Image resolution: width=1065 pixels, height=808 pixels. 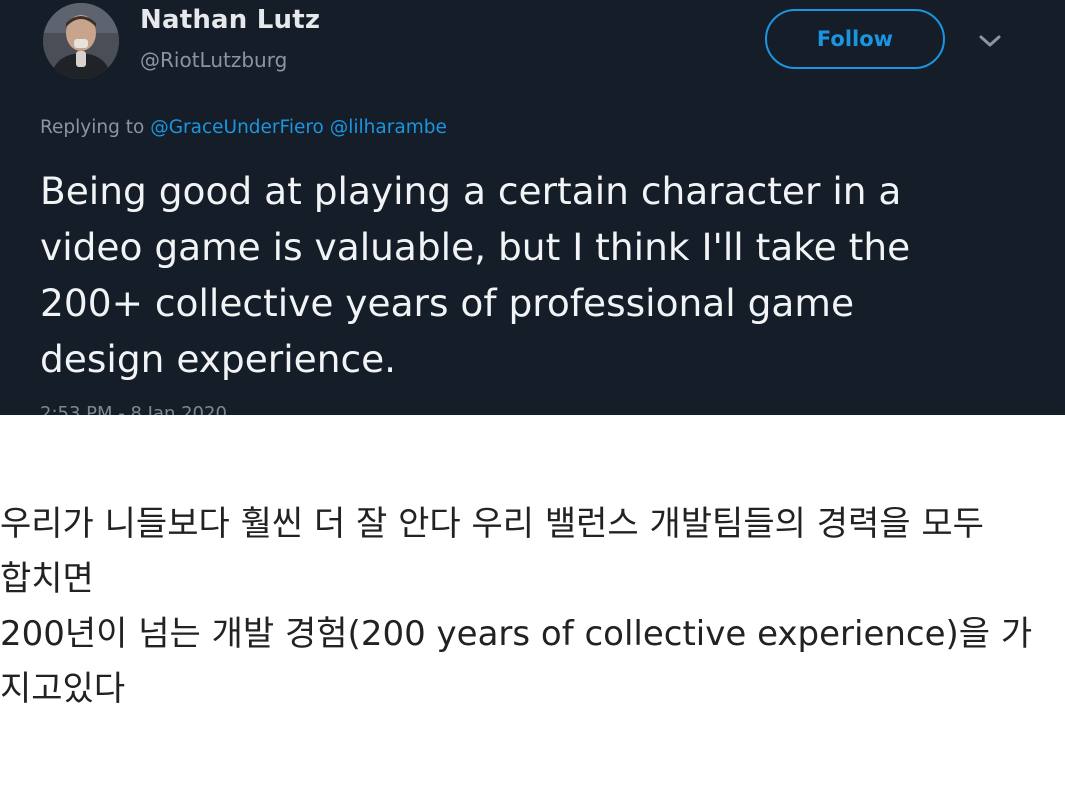 I want to click on user-avatar, so click(x=81, y=41).